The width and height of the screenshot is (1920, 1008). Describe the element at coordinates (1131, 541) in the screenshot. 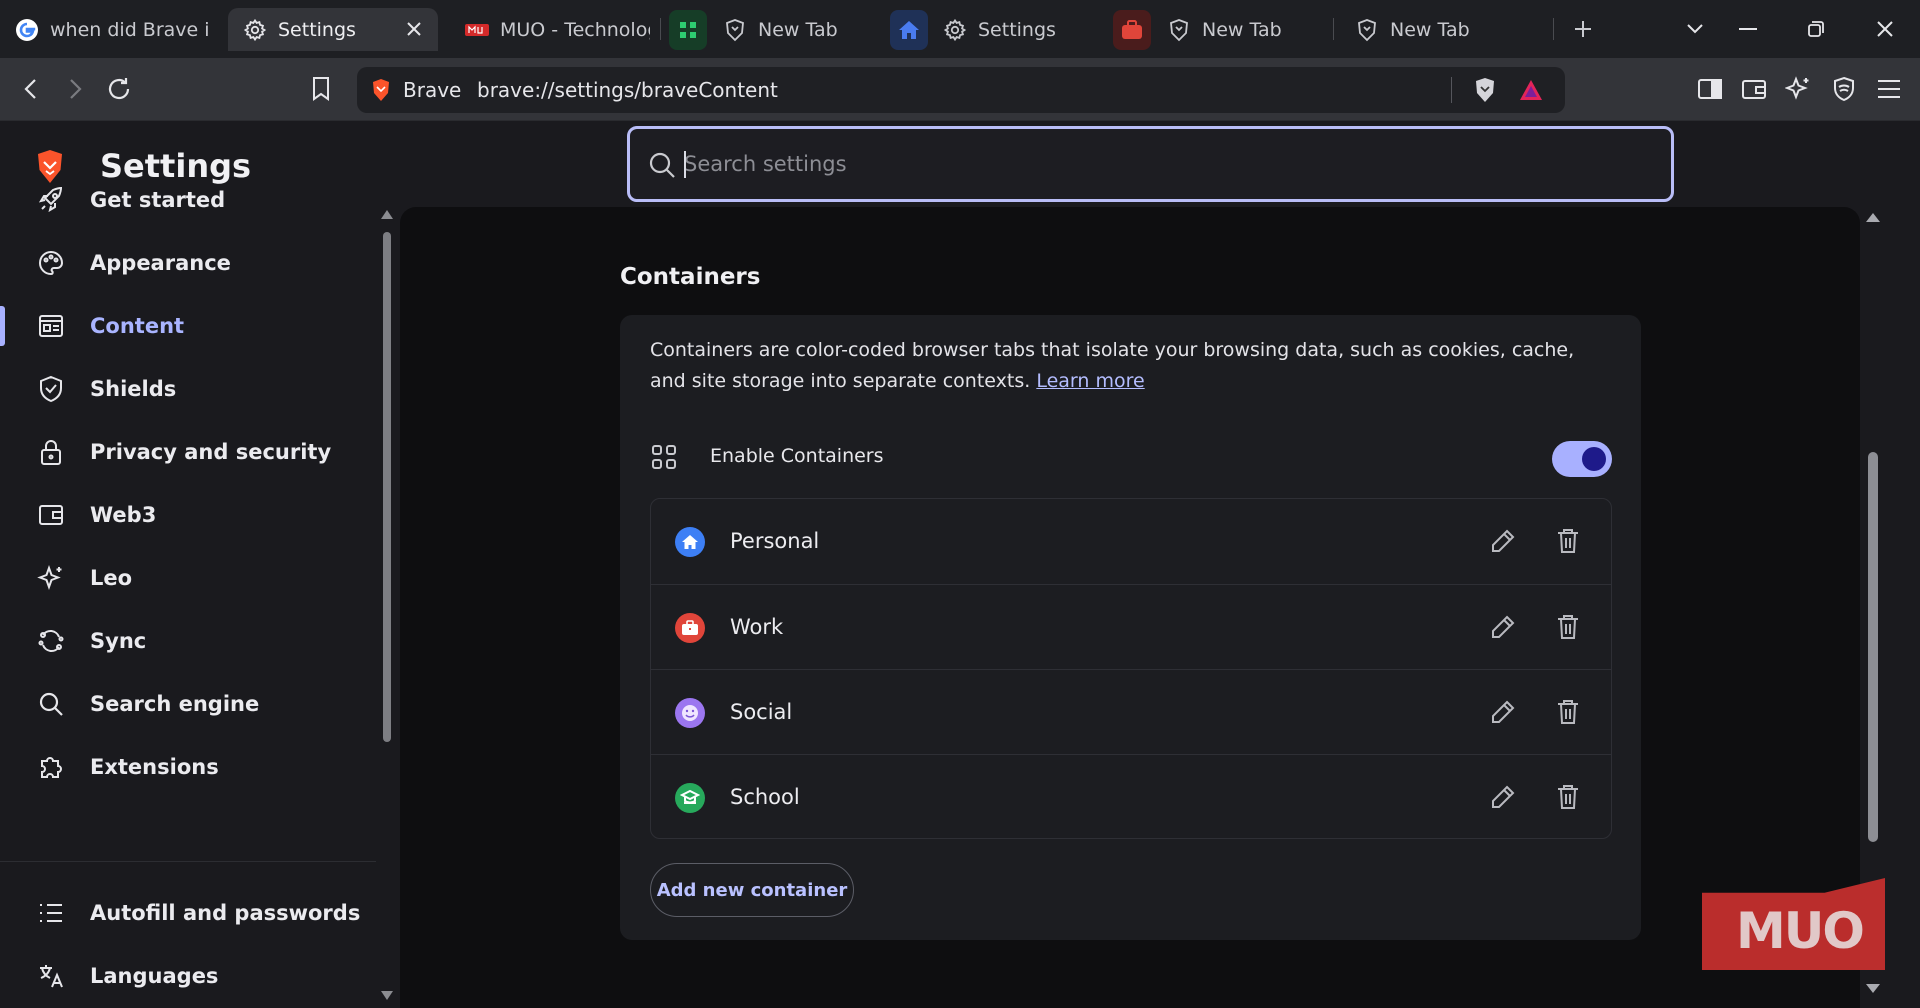

I see `container-row-personal: Personal` at that location.